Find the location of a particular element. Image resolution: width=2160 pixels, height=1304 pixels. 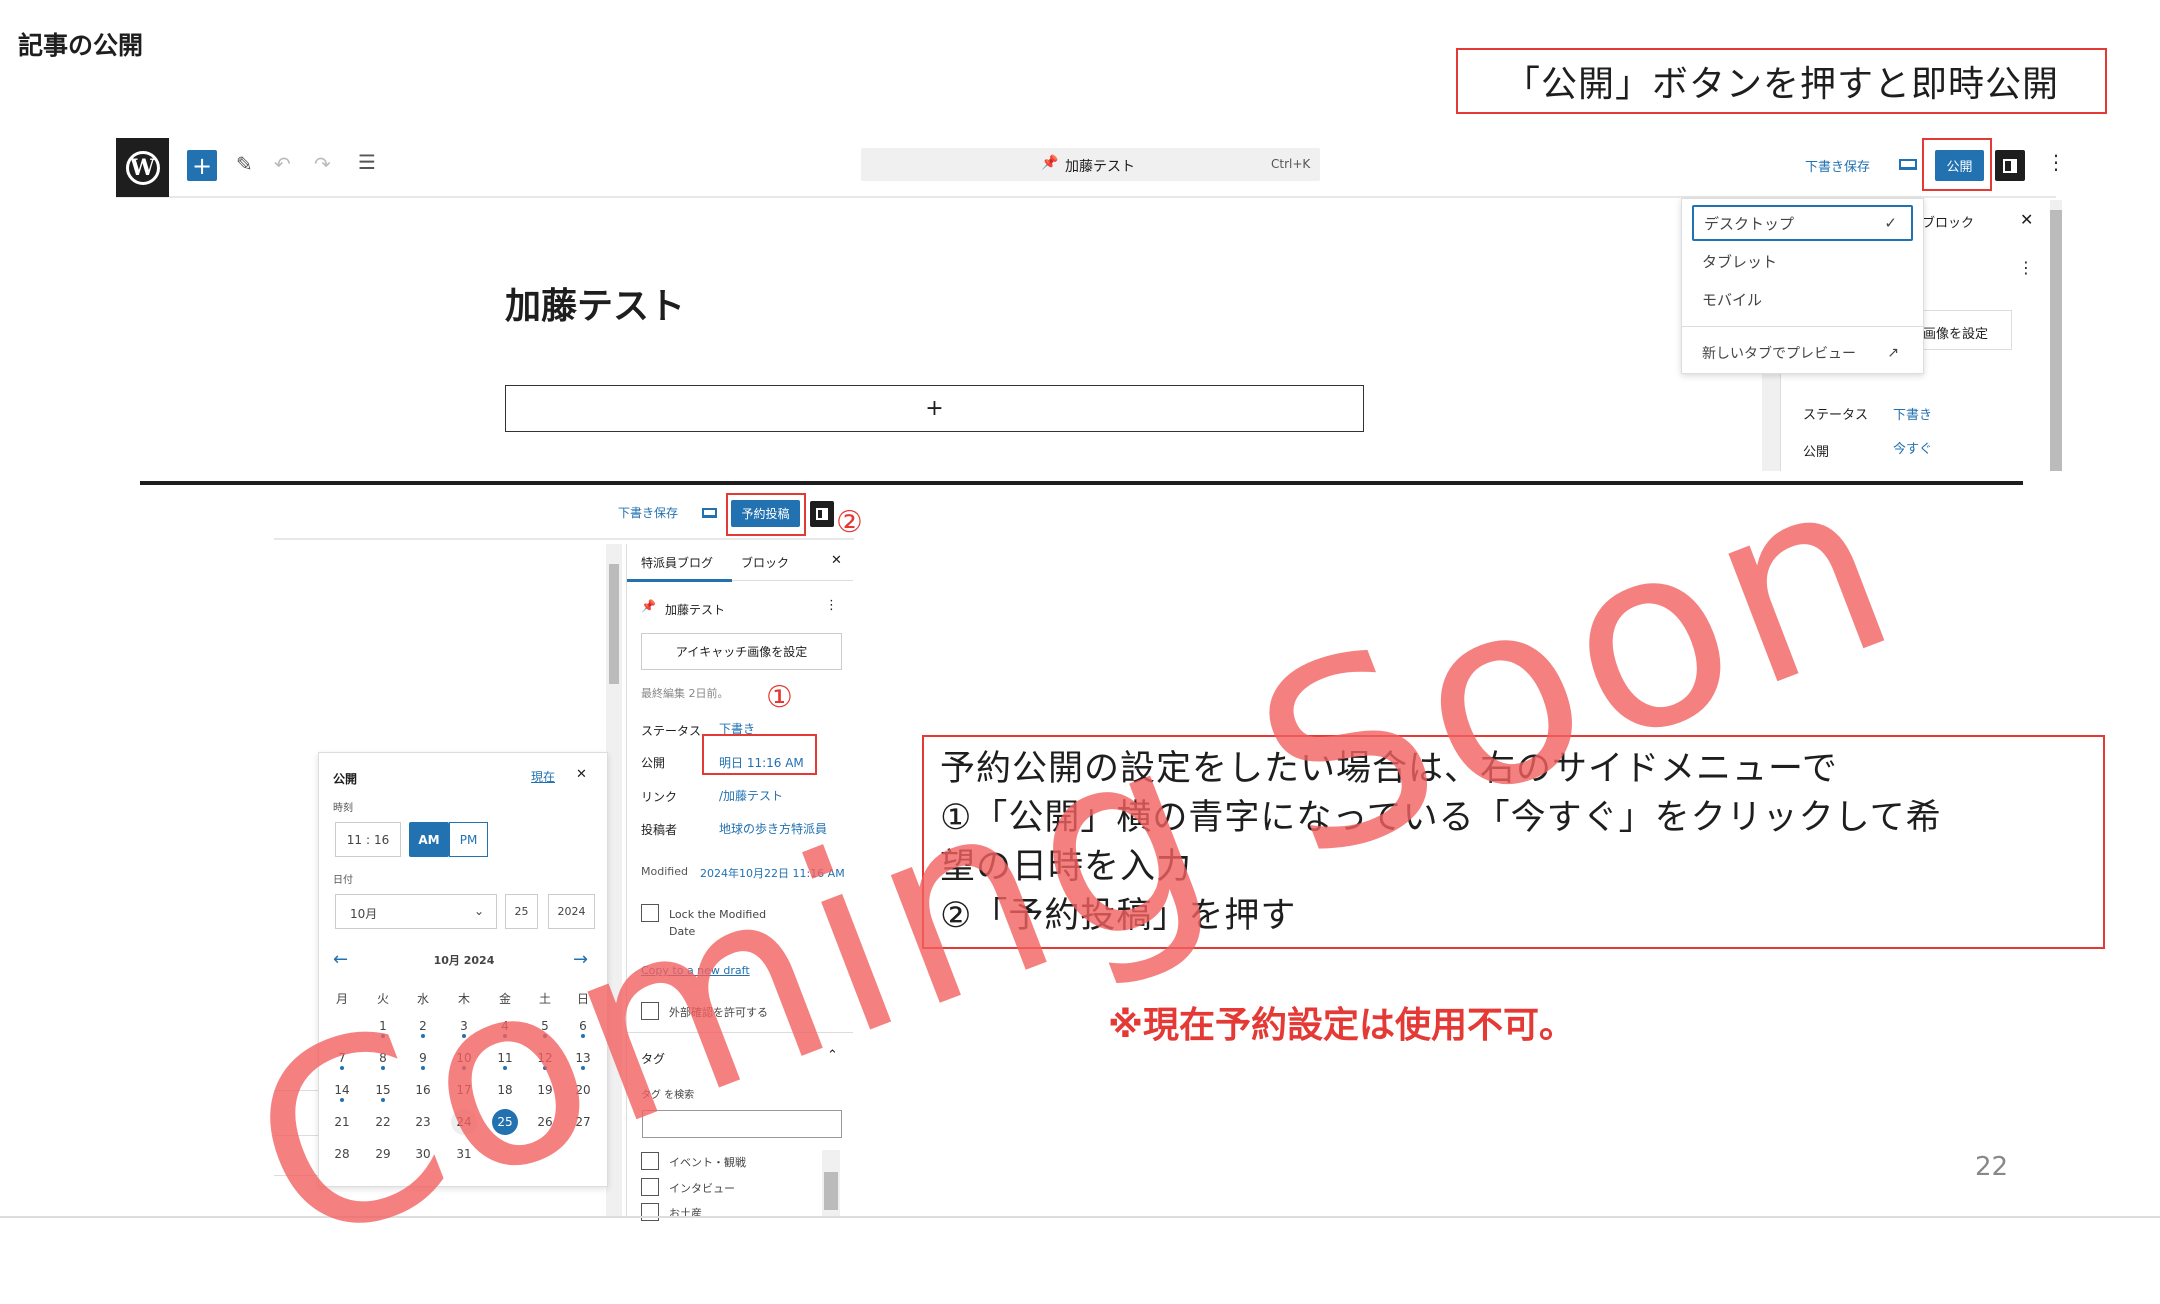

calendar-day: 29 is located at coordinates (383, 1154).